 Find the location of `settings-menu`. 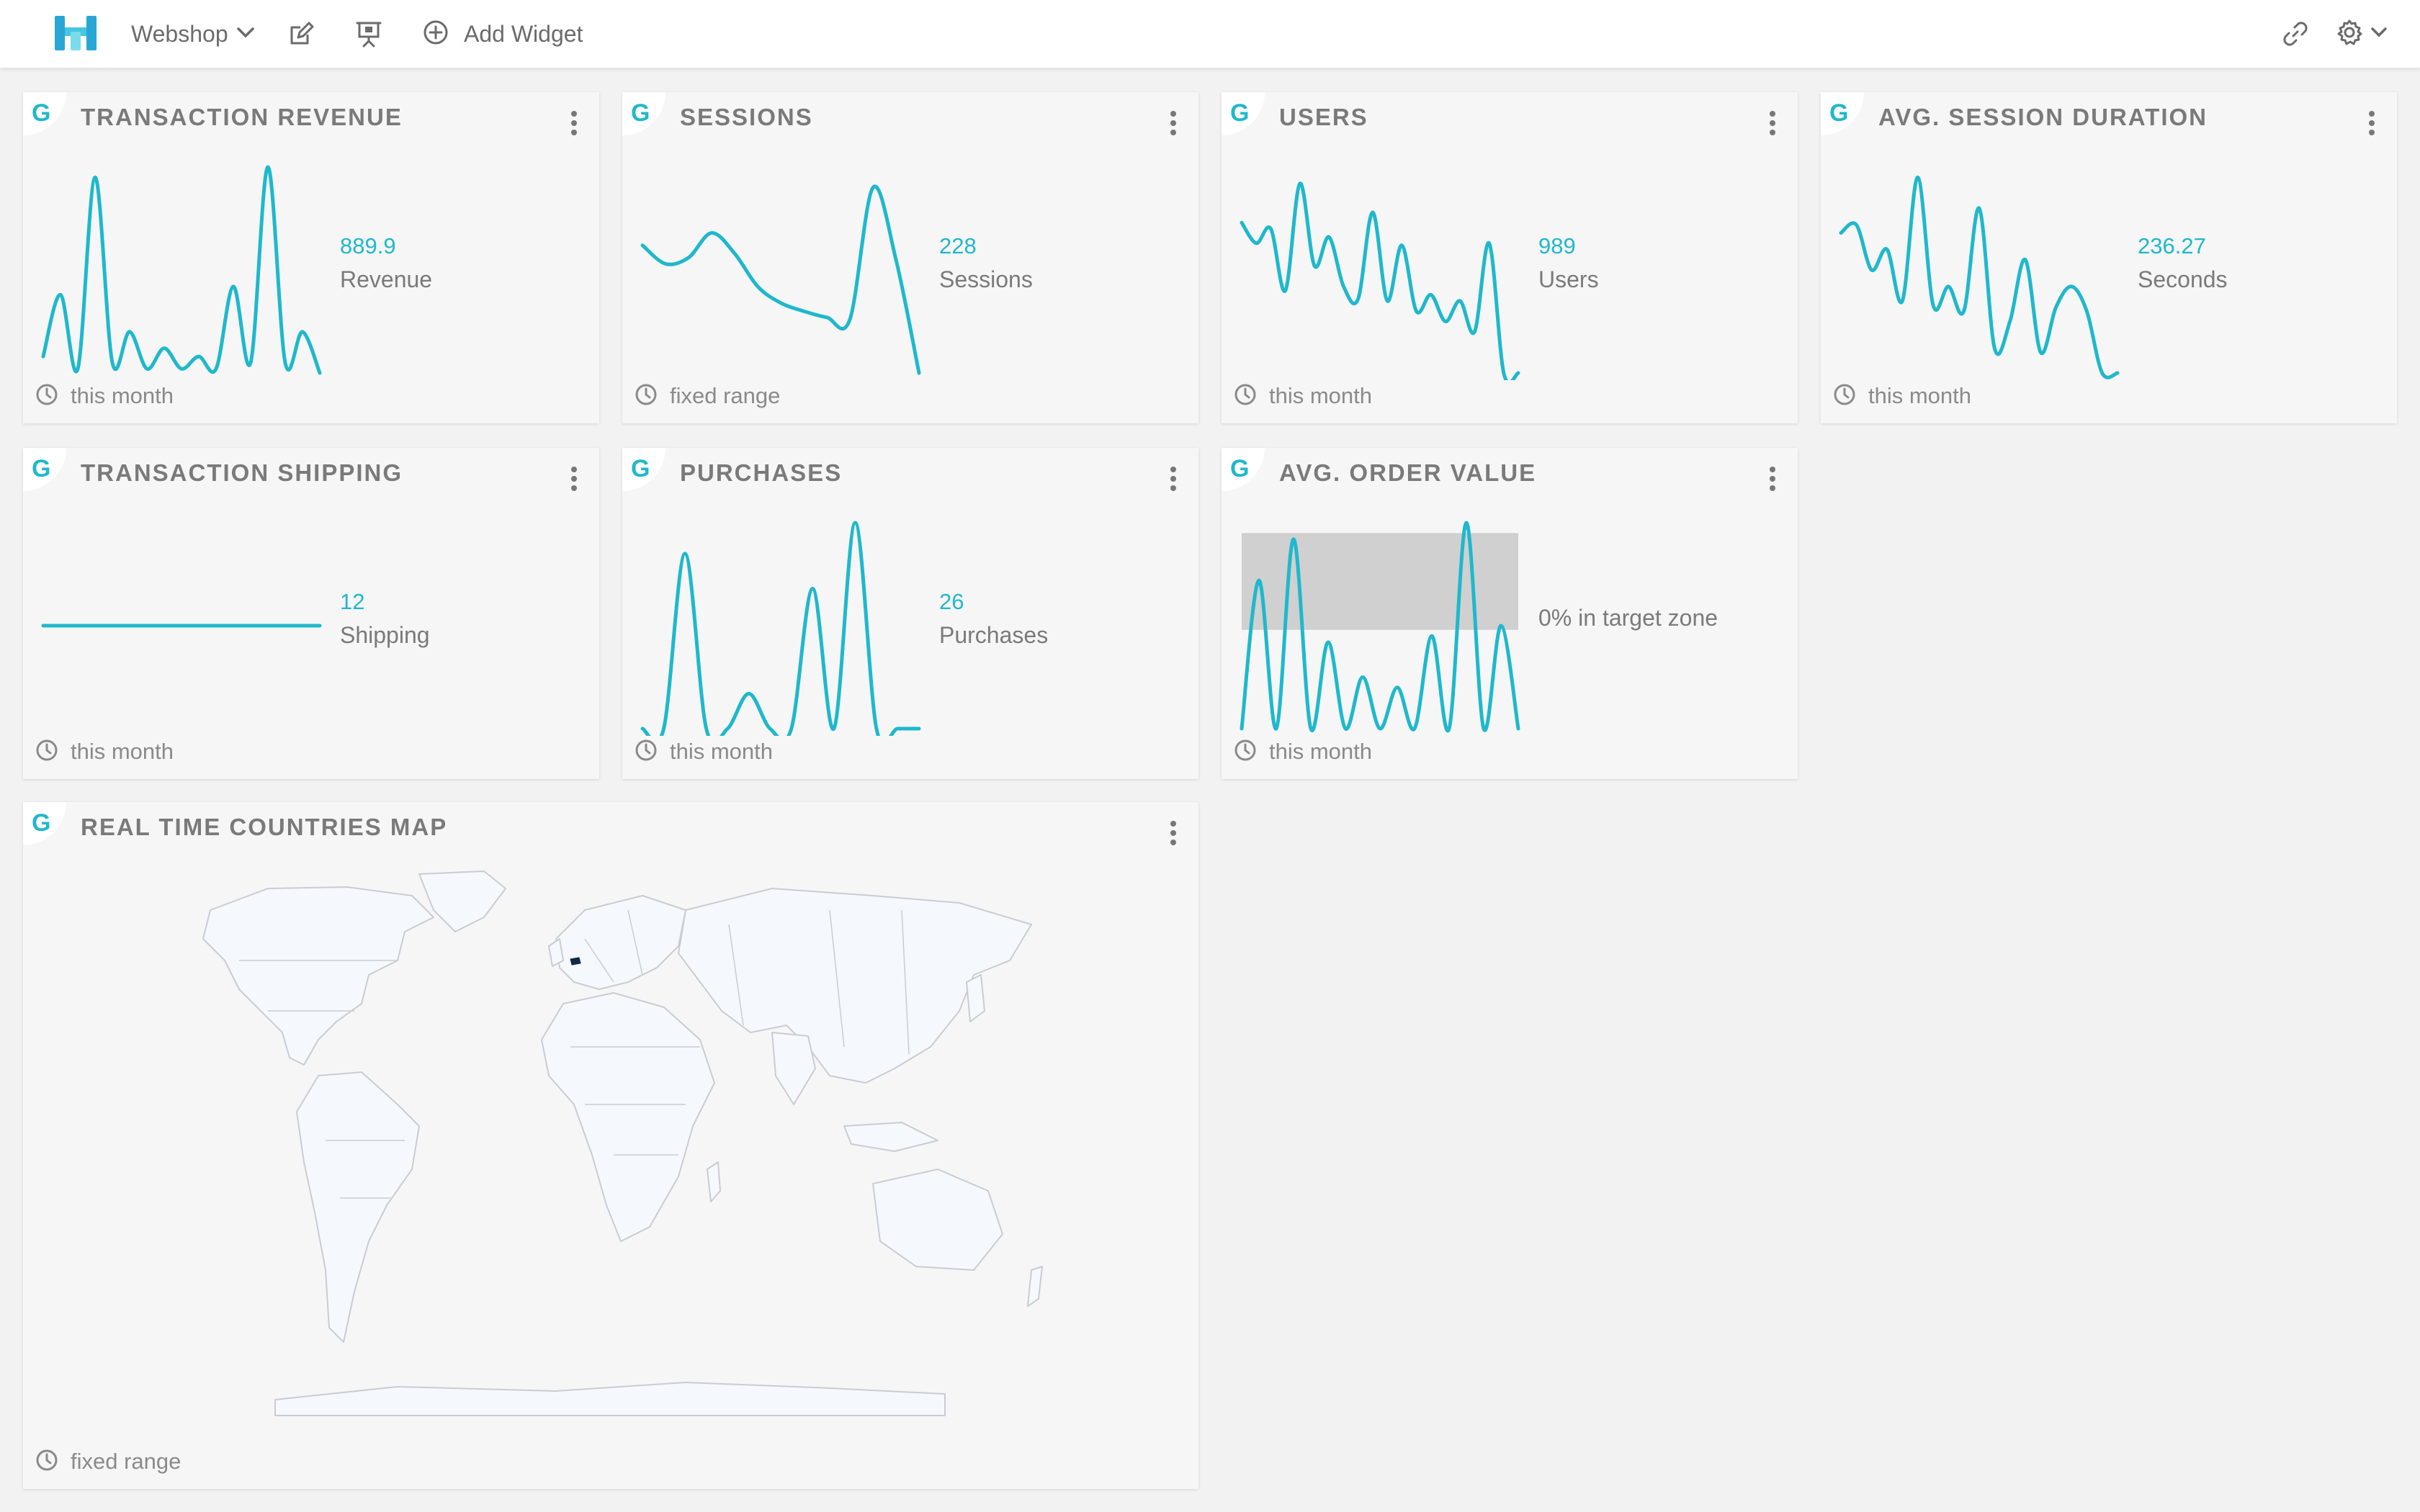

settings-menu is located at coordinates (2362, 33).